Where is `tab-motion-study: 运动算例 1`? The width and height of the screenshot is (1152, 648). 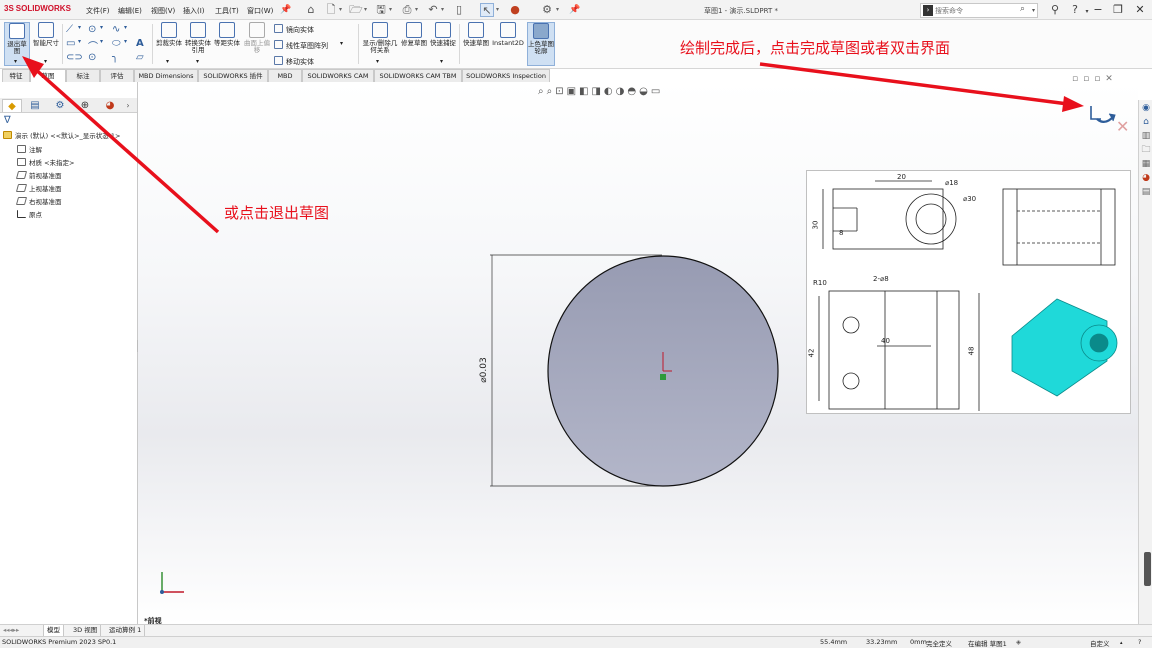
tab-motion-study: 运动算例 1 is located at coordinates (126, 630).